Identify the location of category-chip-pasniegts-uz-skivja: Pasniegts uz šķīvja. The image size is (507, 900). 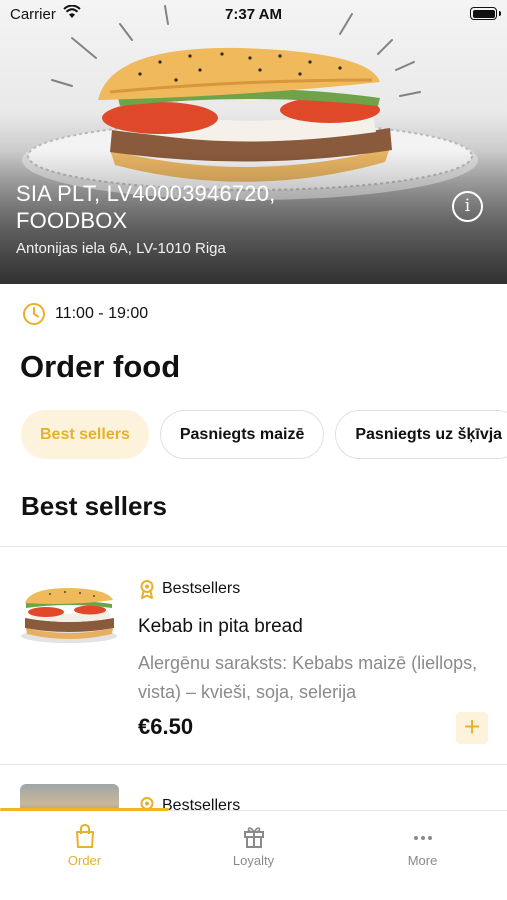
(421, 434).